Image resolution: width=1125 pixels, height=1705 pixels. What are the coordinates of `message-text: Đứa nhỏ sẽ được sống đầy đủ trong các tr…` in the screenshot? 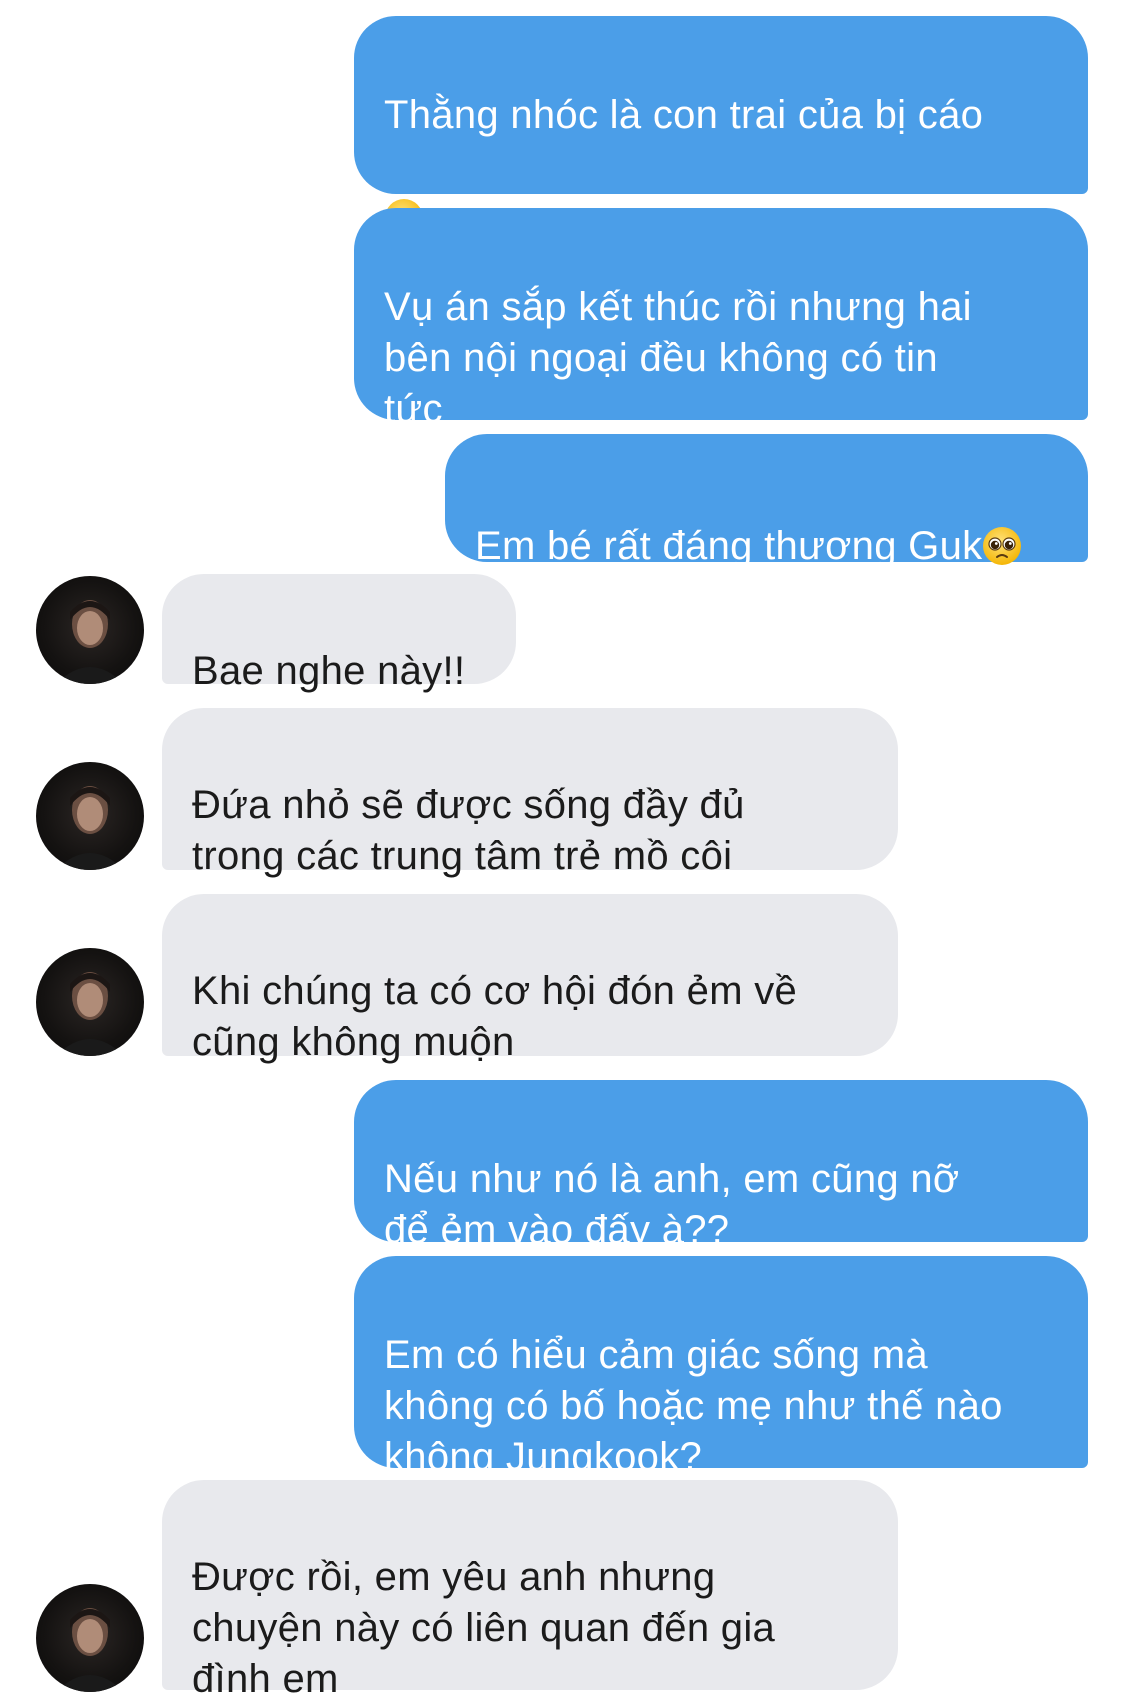 It's located at (468, 830).